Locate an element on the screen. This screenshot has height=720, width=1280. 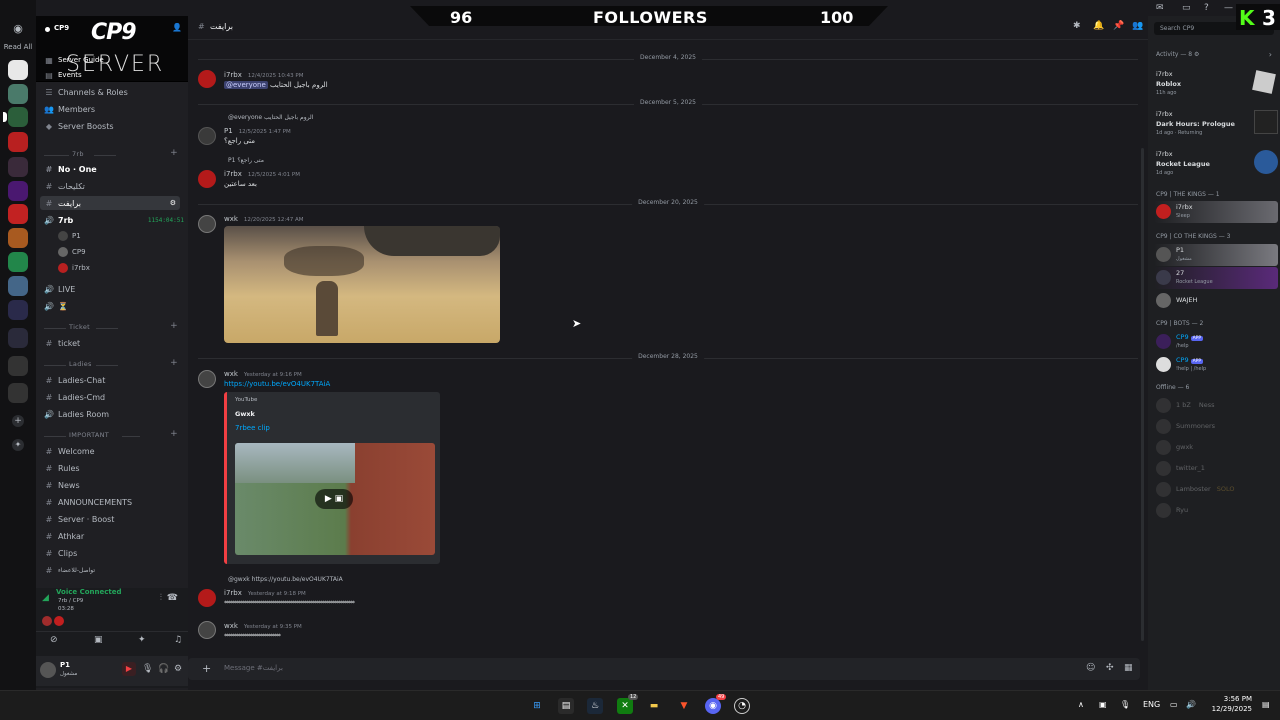
gift-icon: ▦ is located at coordinates (1128, 668).